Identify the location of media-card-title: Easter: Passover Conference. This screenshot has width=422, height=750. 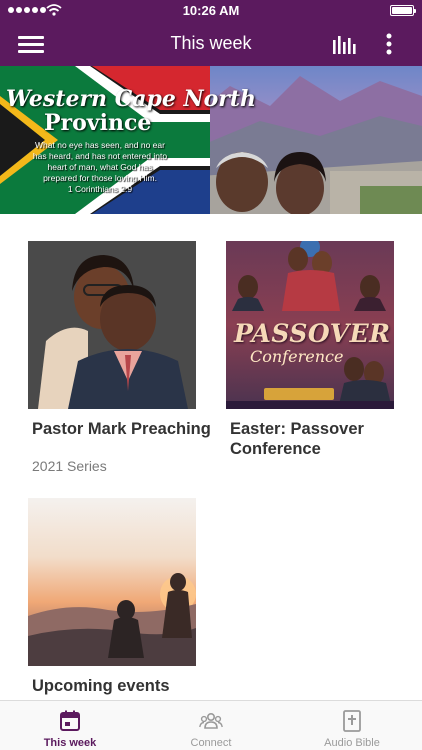
(297, 439).